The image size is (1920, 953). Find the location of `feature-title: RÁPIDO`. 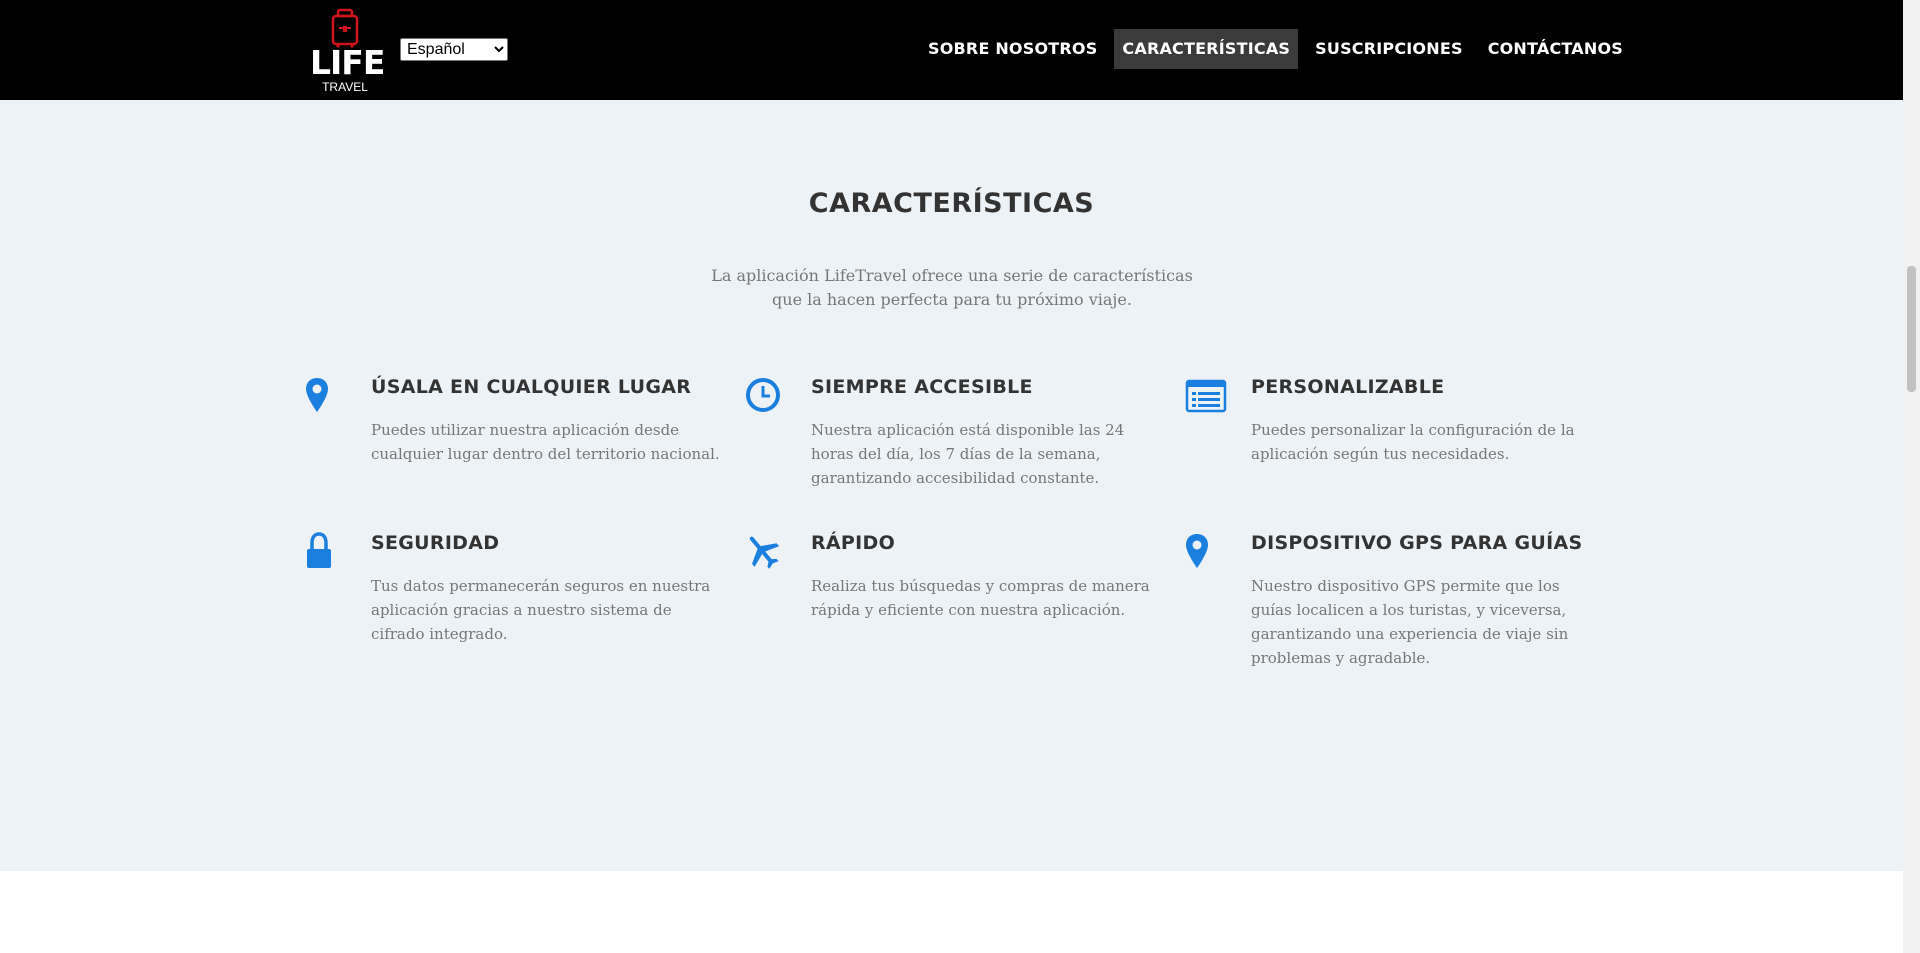

feature-title: RÁPIDO is located at coordinates (853, 543).